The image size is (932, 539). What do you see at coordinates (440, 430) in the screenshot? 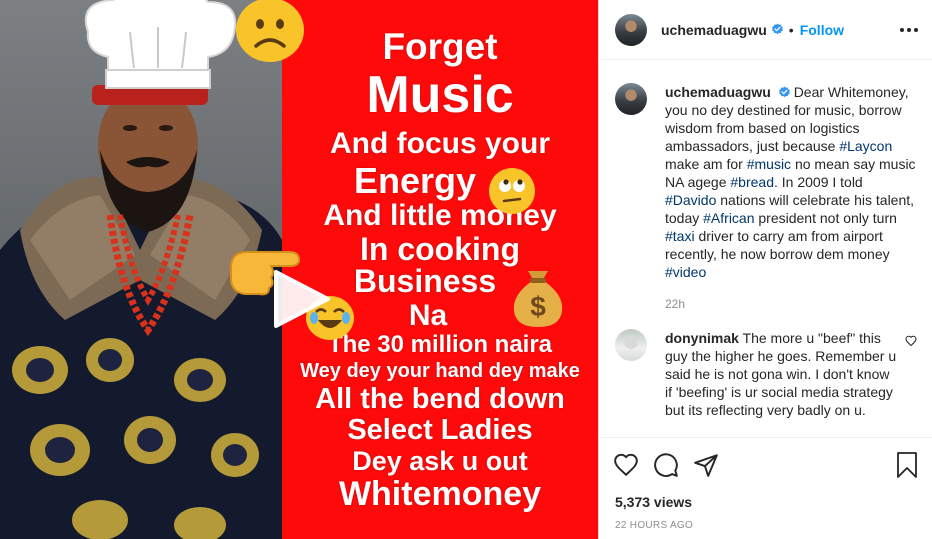
I see `poster-line: Select Ladies` at bounding box center [440, 430].